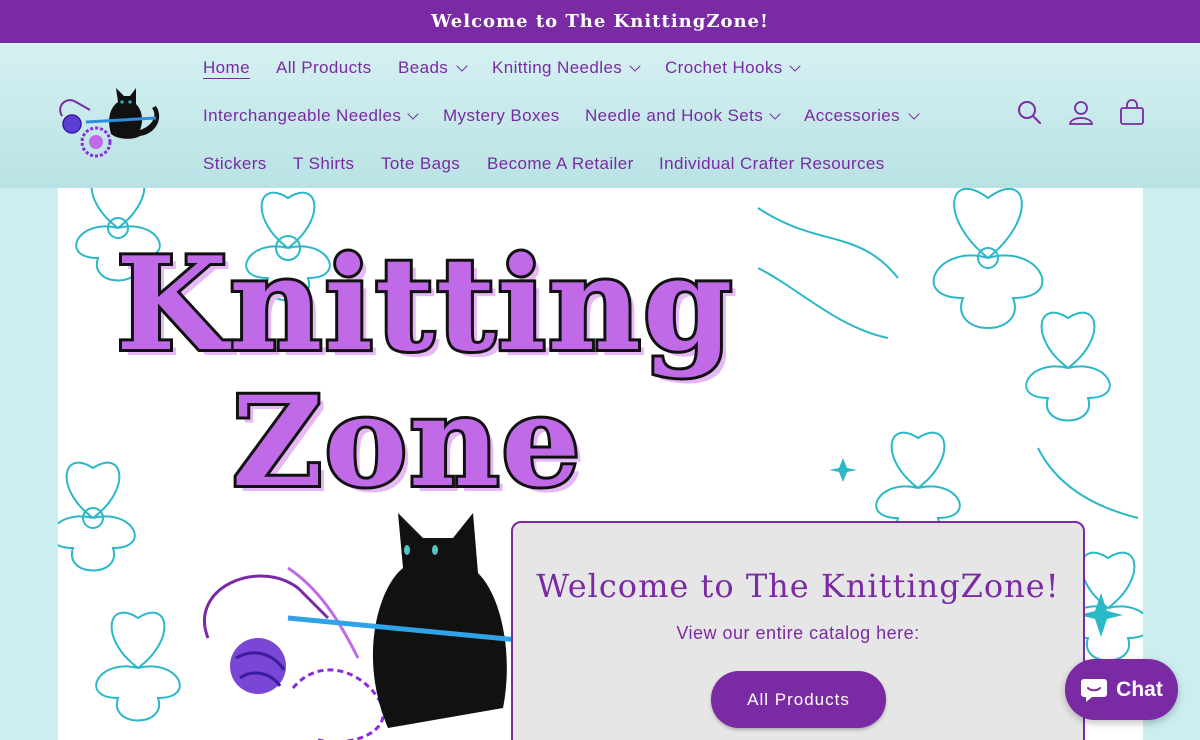 This screenshot has height=740, width=1200. I want to click on nav-all-products: All Products, so click(324, 68).